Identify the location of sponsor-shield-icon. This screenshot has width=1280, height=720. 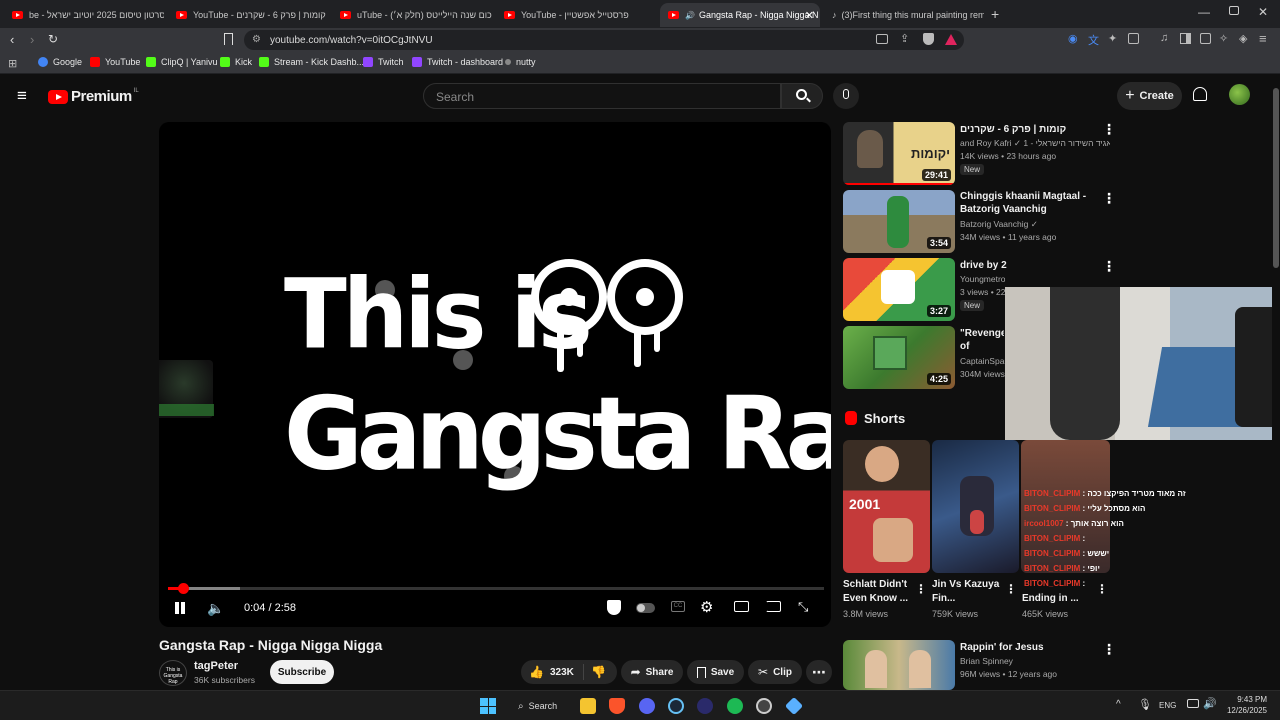
(614, 607).